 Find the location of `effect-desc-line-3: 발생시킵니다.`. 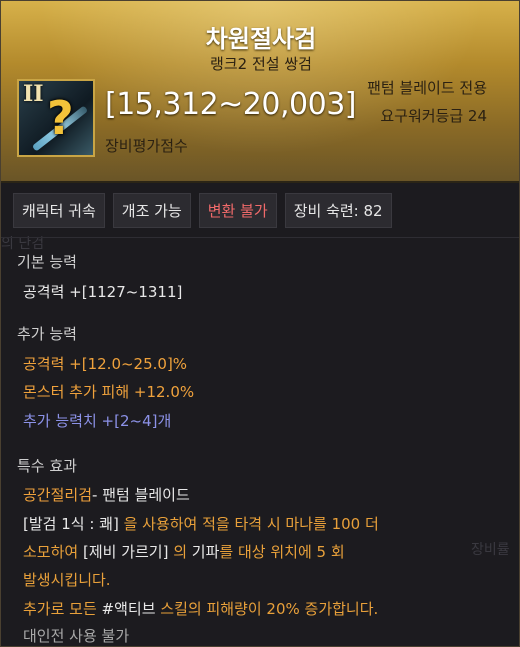

effect-desc-line-3: 발생시킵니다. is located at coordinates (67, 579).